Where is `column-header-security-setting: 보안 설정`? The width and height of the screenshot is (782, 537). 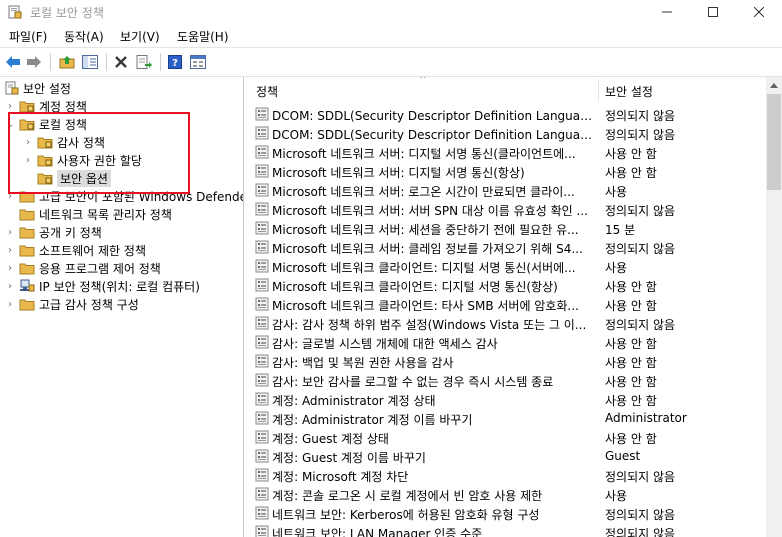 column-header-security-setting: 보안 설정 is located at coordinates (679, 91).